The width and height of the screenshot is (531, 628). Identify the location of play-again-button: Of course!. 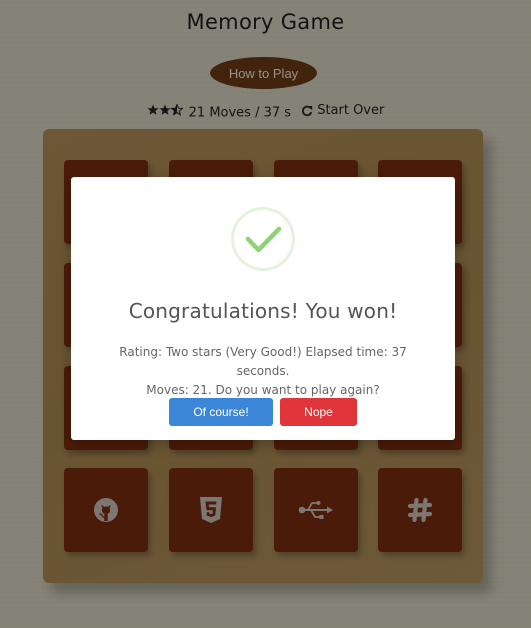
(221, 412).